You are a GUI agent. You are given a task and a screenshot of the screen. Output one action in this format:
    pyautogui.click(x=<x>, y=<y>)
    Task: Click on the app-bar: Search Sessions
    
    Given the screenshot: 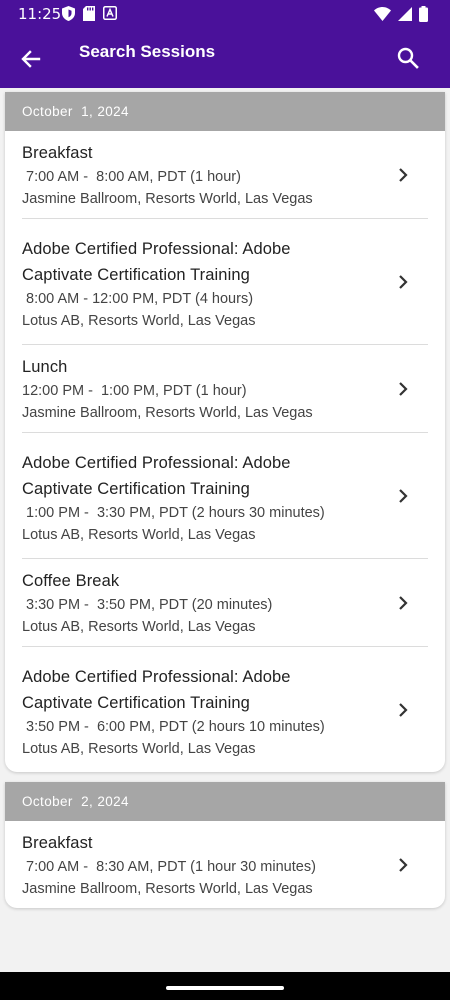 What is the action you would take?
    pyautogui.click(x=225, y=58)
    